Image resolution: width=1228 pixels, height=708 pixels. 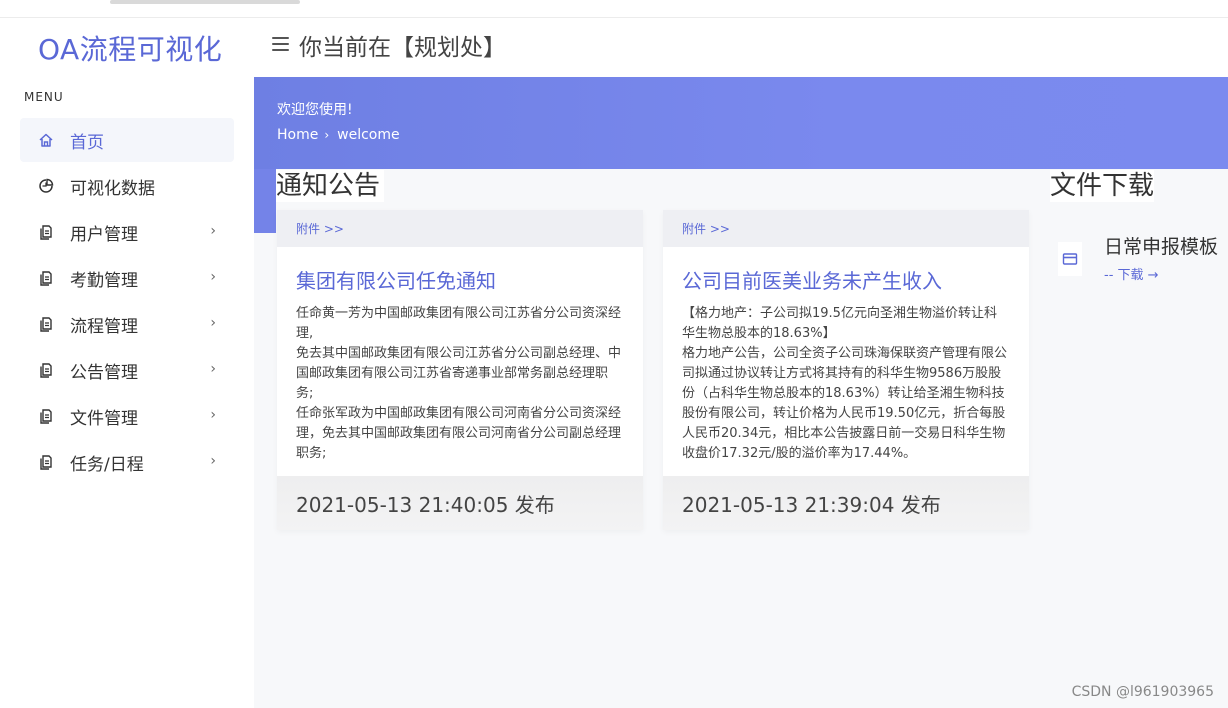 I want to click on top-header: 你当前在【规划处】, so click(x=741, y=47).